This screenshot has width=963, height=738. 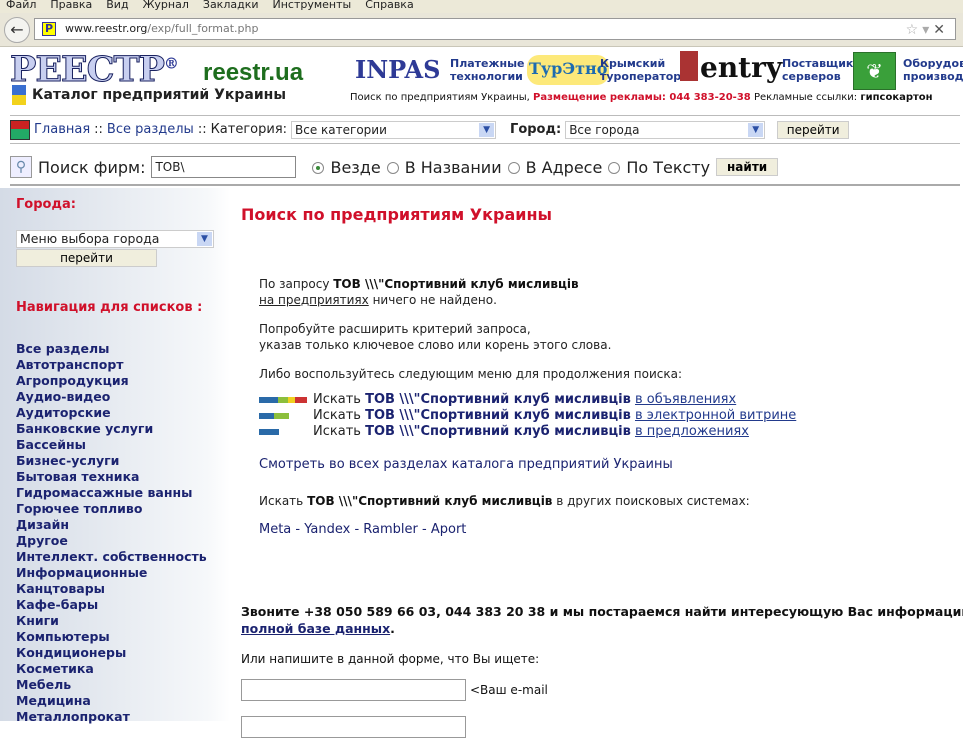 What do you see at coordinates (111, 381) in the screenshot?
I see `sidebar-item: Агропродукция` at bounding box center [111, 381].